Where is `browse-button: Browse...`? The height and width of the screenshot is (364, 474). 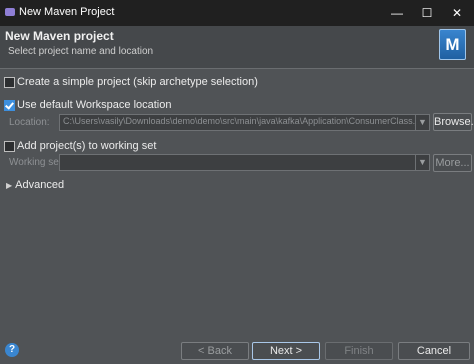
browse-button: Browse... is located at coordinates (453, 122).